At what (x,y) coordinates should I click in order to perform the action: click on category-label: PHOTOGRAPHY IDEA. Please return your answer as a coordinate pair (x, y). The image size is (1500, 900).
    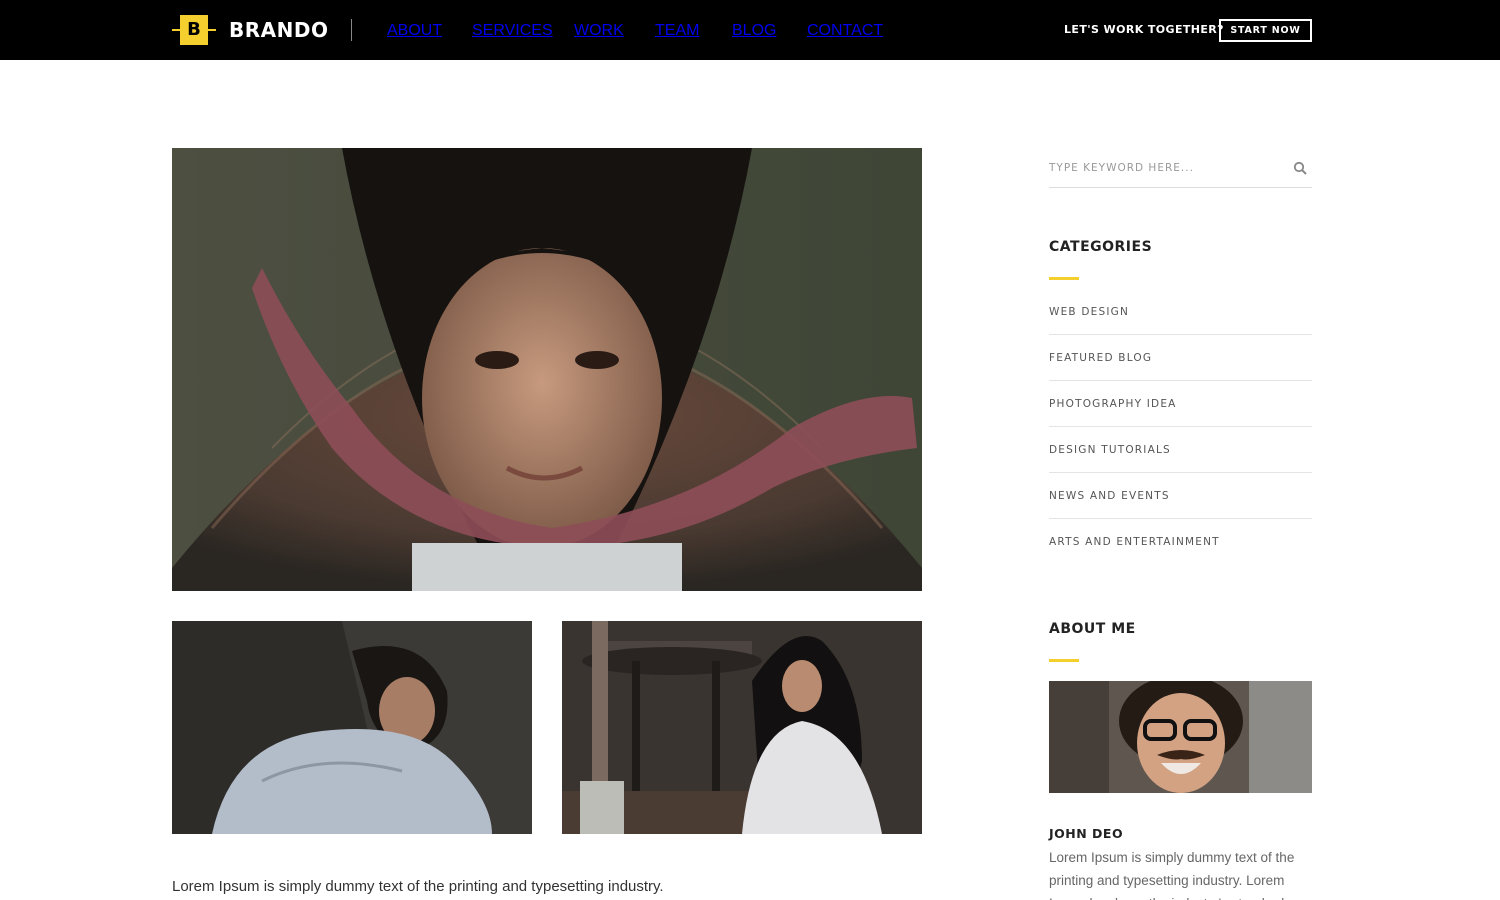
    Looking at the image, I should click on (1113, 404).